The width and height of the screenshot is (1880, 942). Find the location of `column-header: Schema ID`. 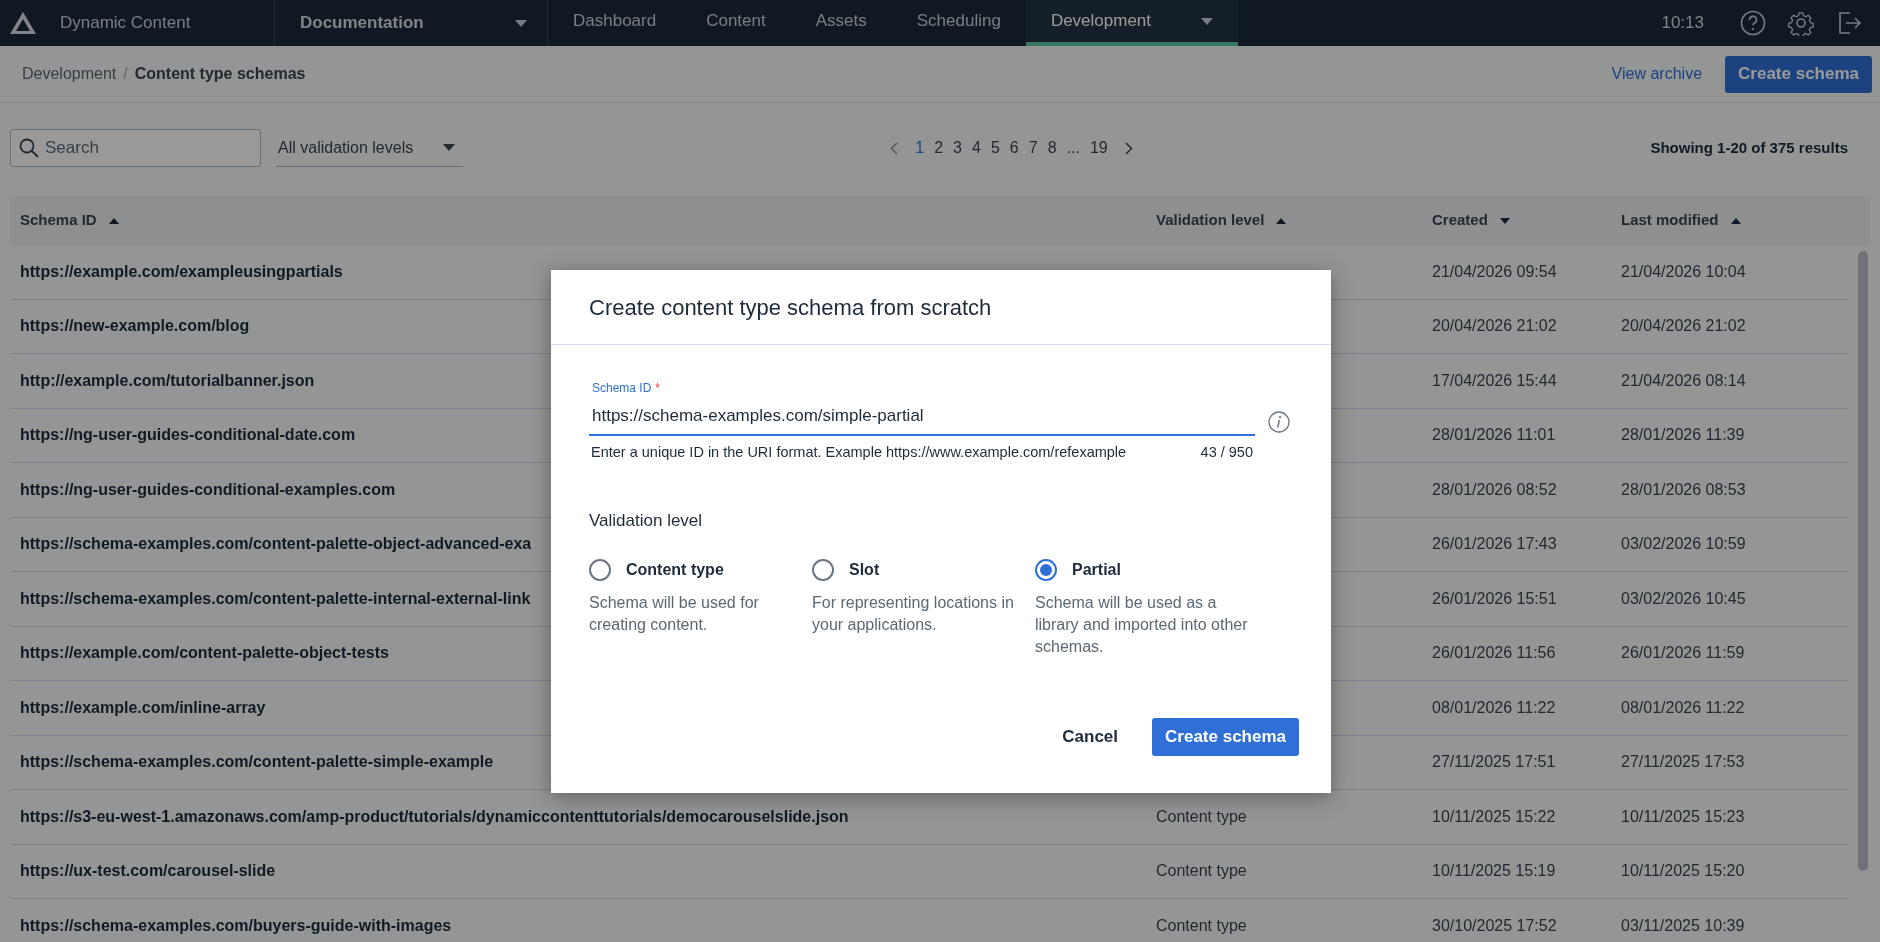

column-header: Schema ID is located at coordinates (64, 220).